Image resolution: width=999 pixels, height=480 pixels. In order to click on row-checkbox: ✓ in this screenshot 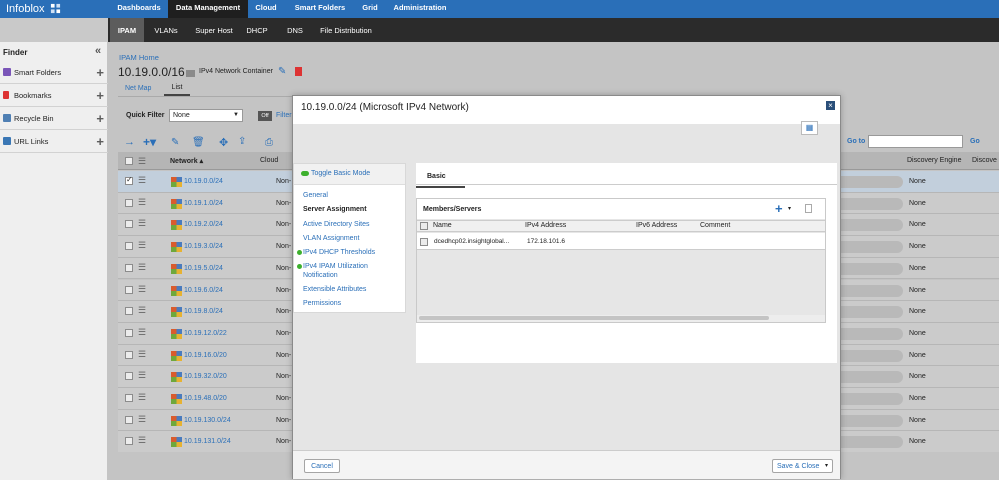, I will do `click(129, 180)`.